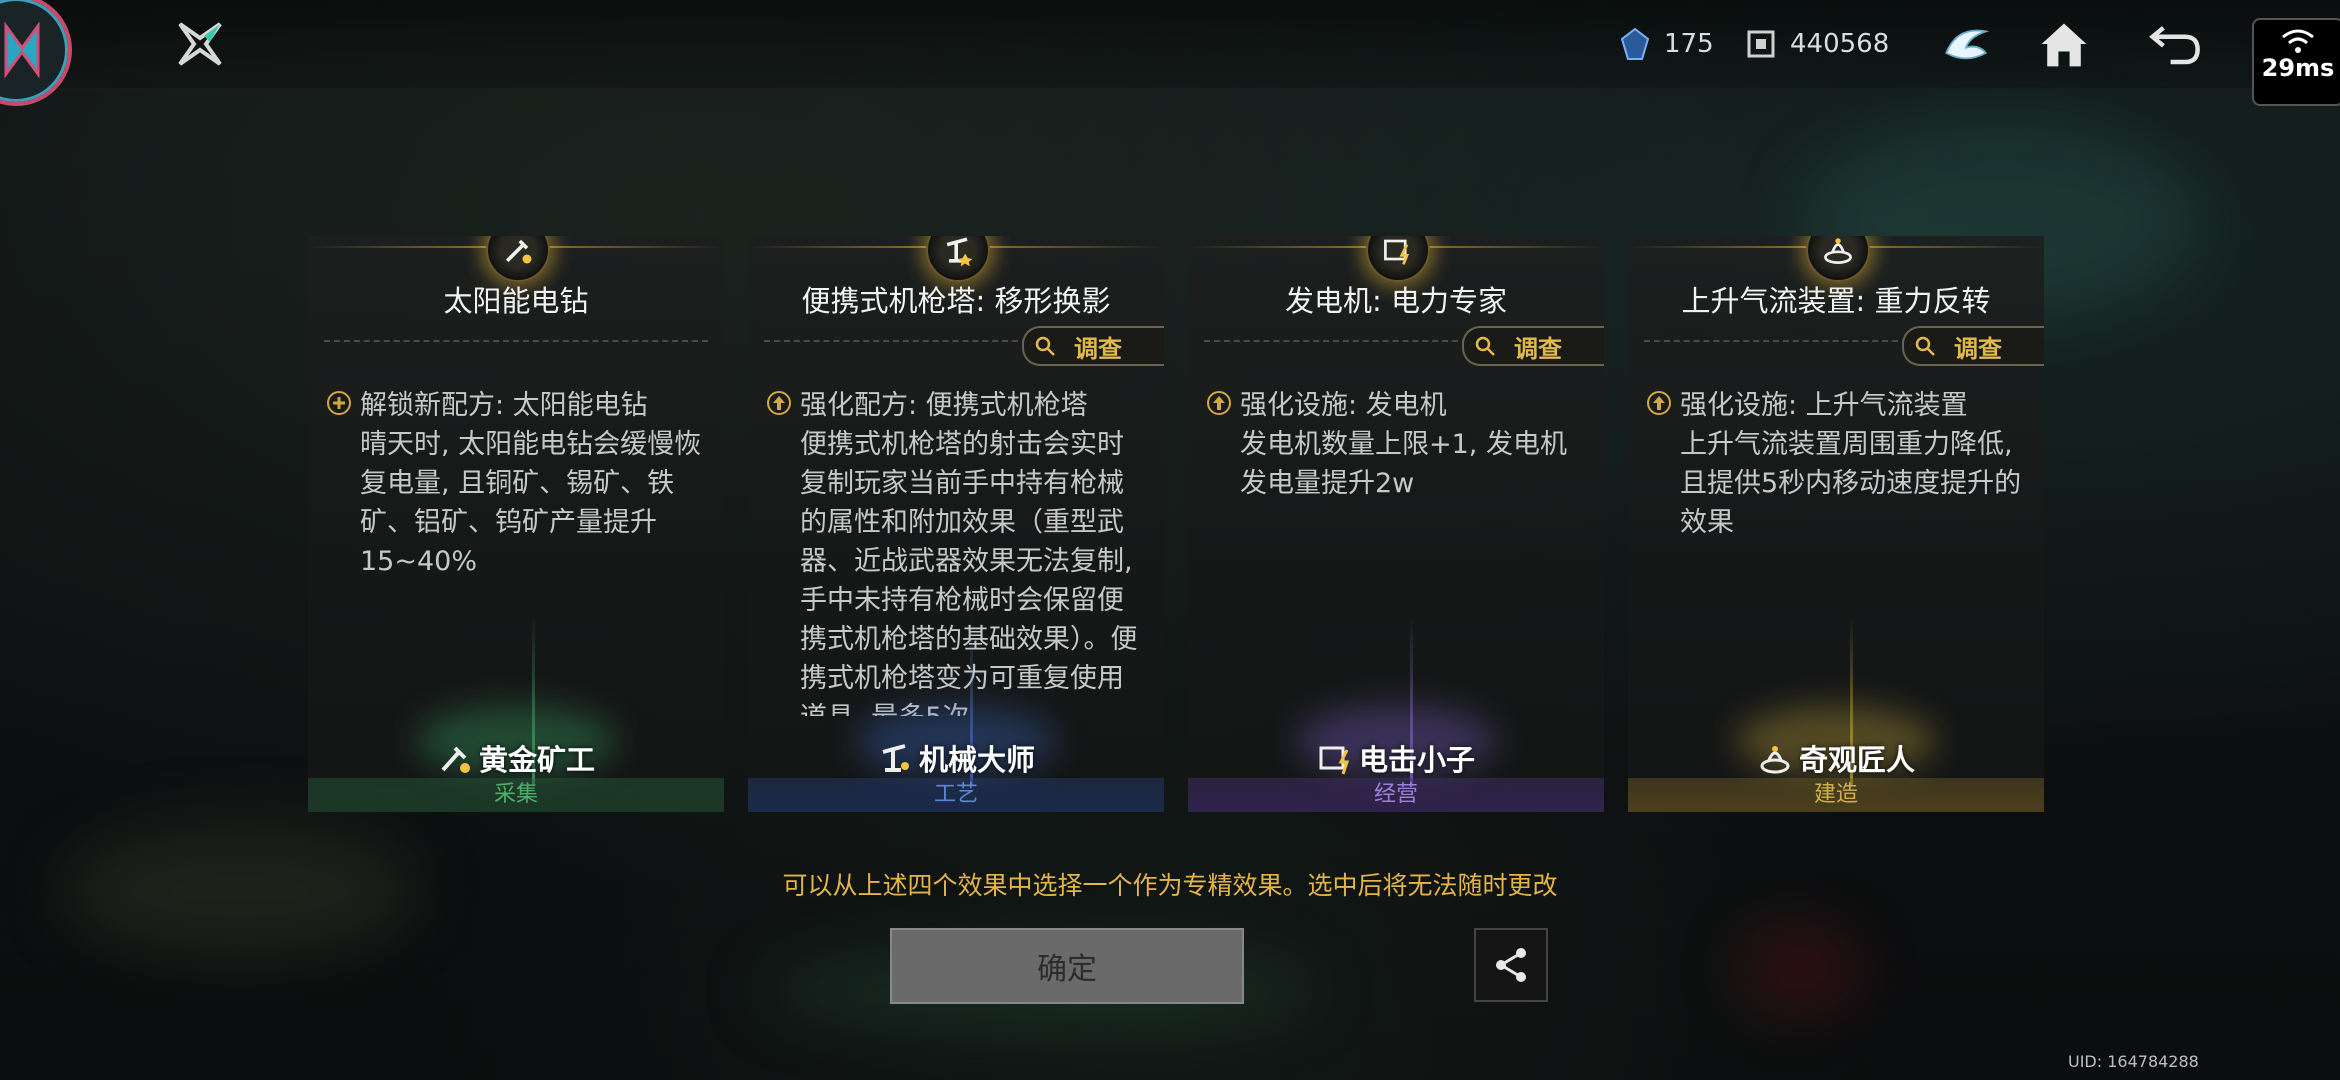 The image size is (2340, 1080). What do you see at coordinates (956, 795) in the screenshot?
I see `category-label: 工艺` at bounding box center [956, 795].